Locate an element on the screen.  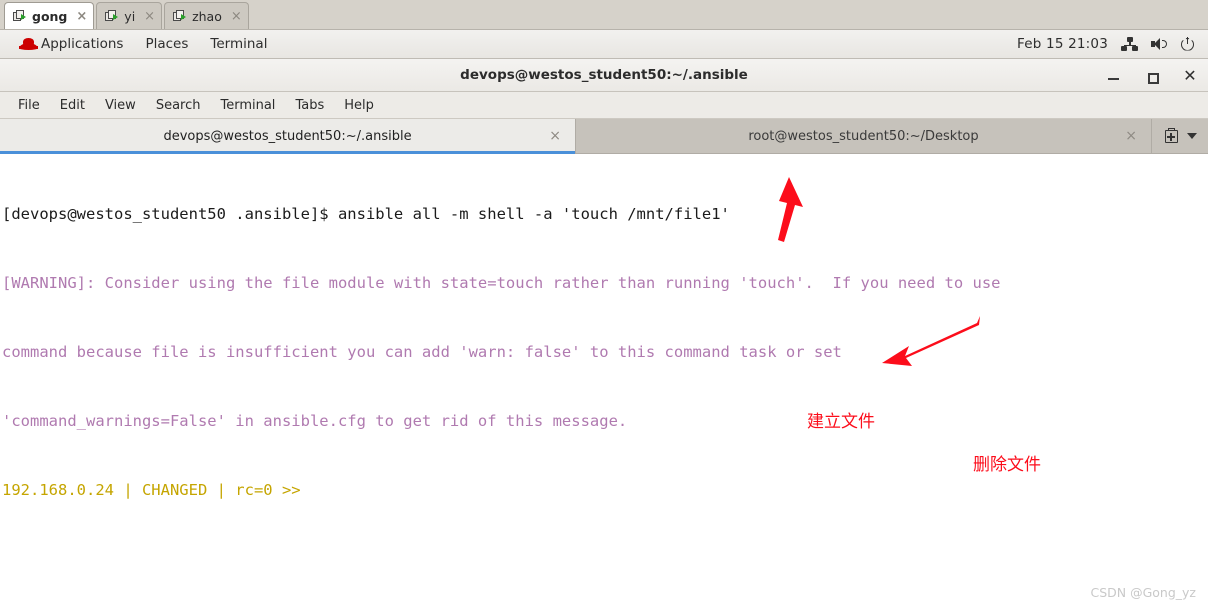
tab-tools is located at coordinates (1180, 136).